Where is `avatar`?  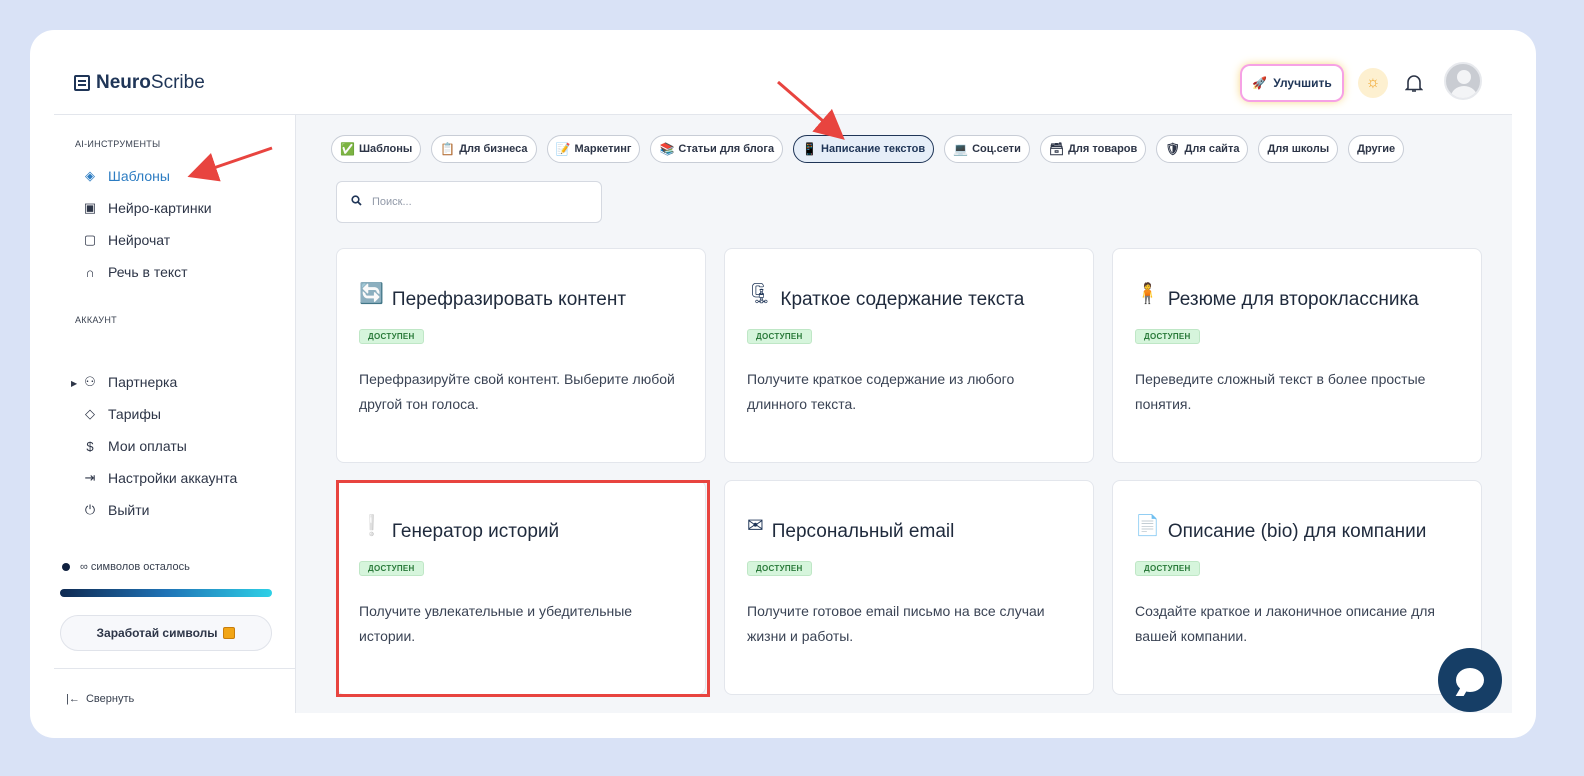 avatar is located at coordinates (1463, 81).